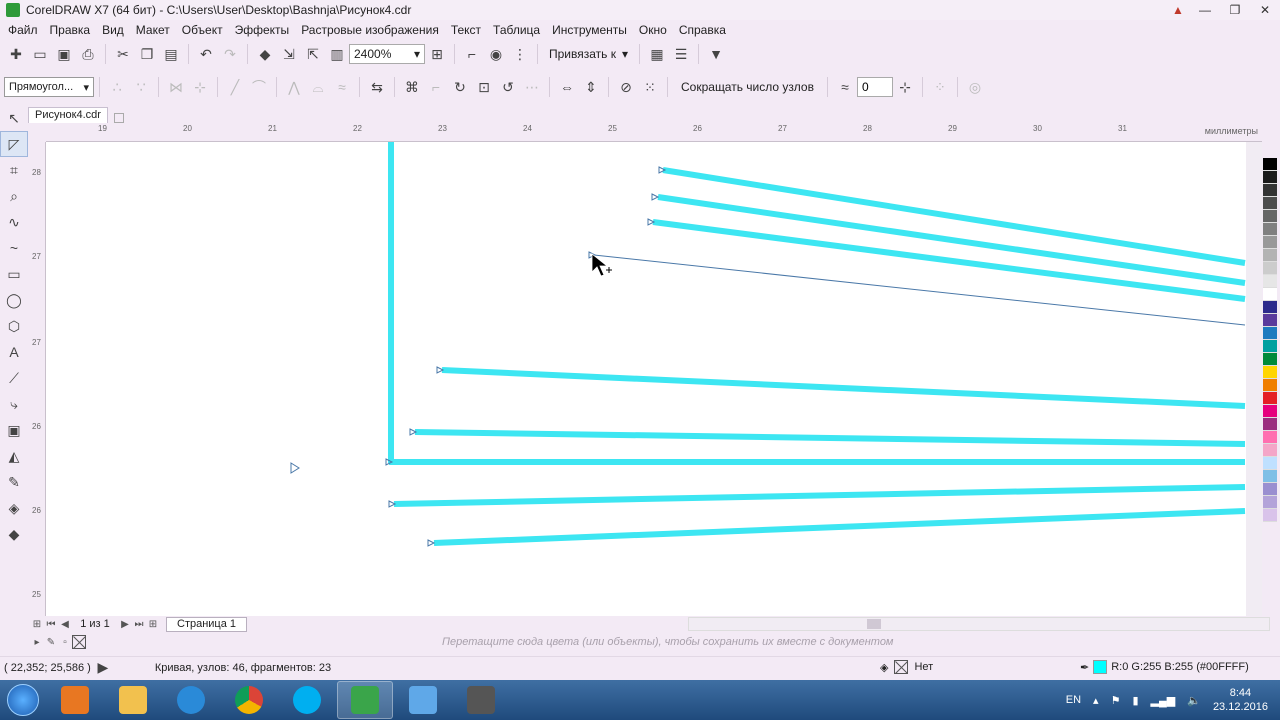  I want to click on minimize-button: —, so click(1205, 10).